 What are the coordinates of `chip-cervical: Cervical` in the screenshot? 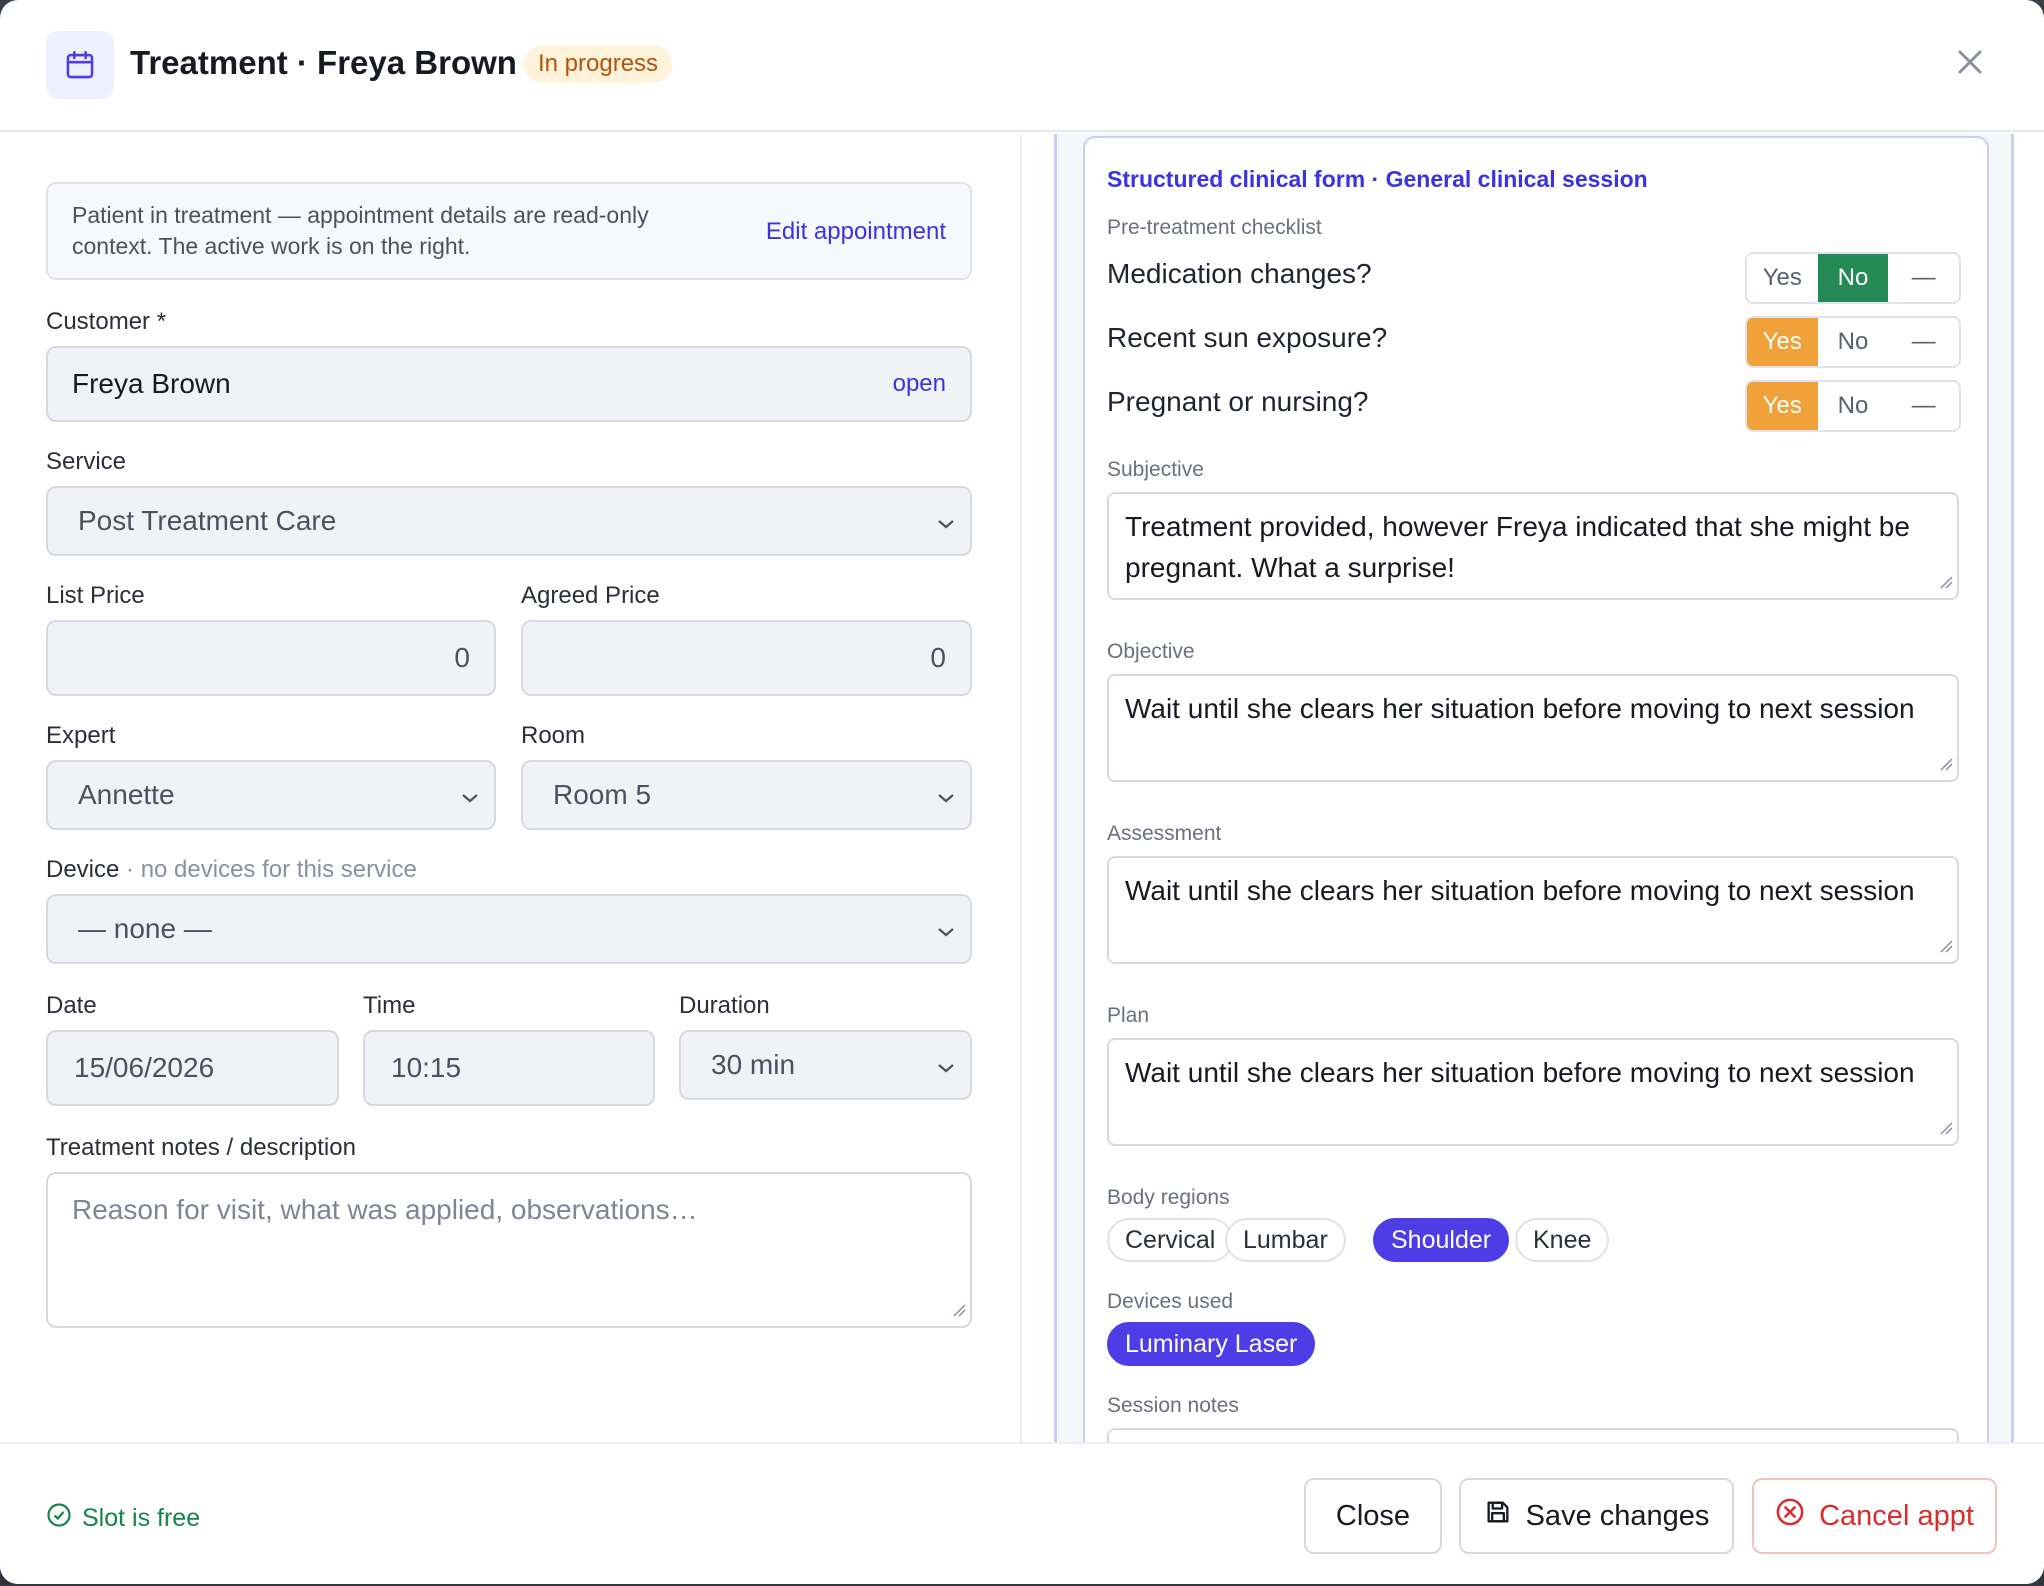 It's located at (1170, 1240).